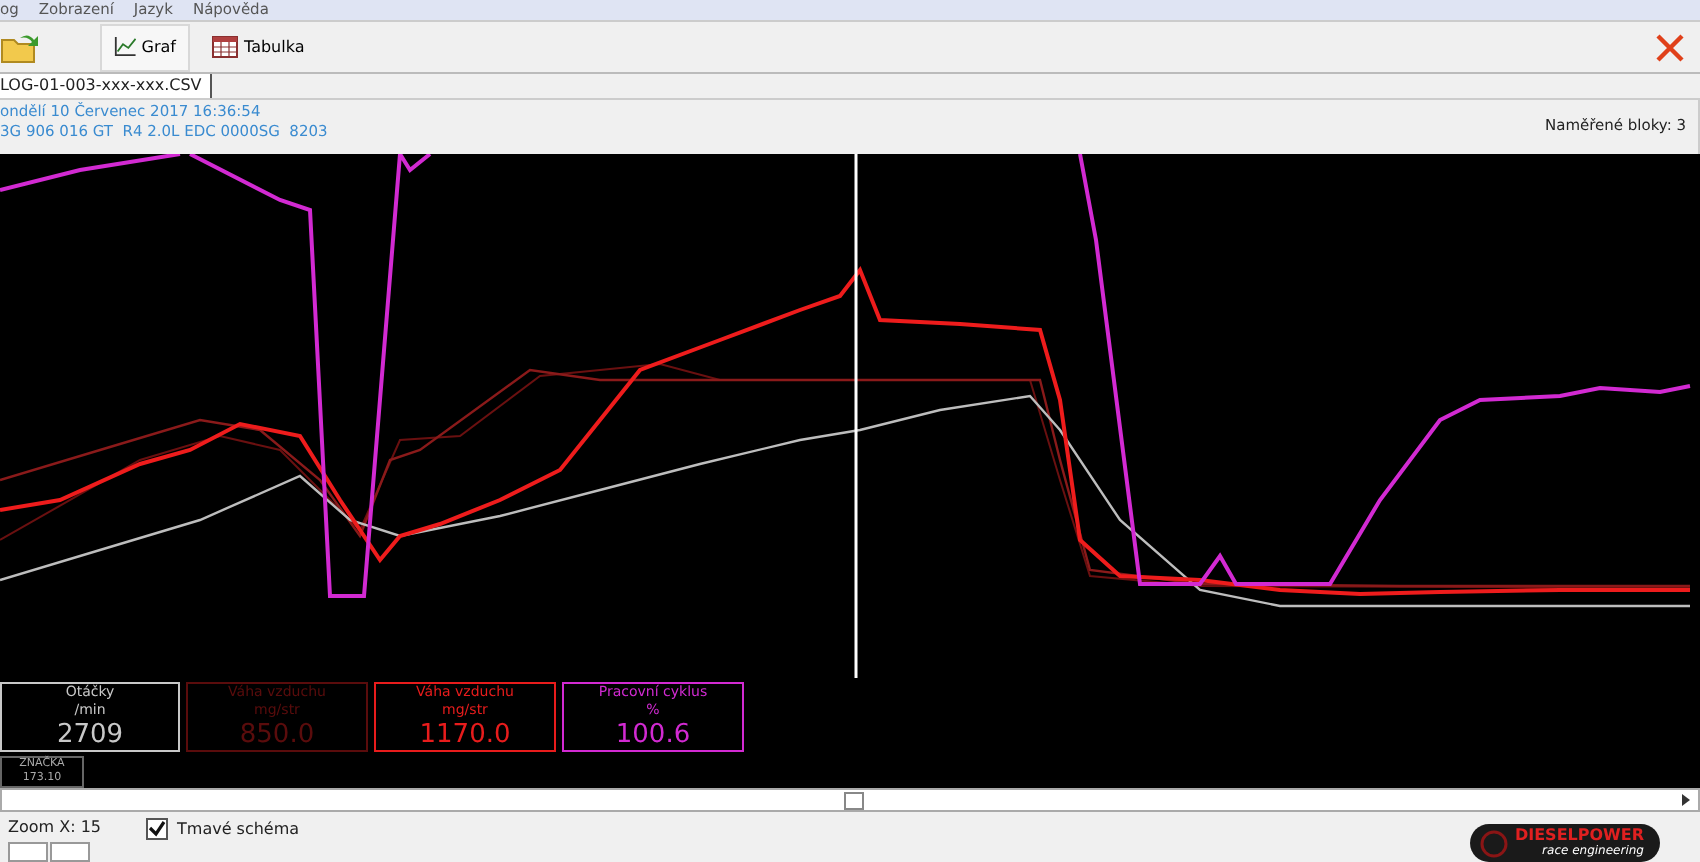 The width and height of the screenshot is (1700, 862). What do you see at coordinates (156, 829) in the screenshot?
I see `checkmark-icon` at bounding box center [156, 829].